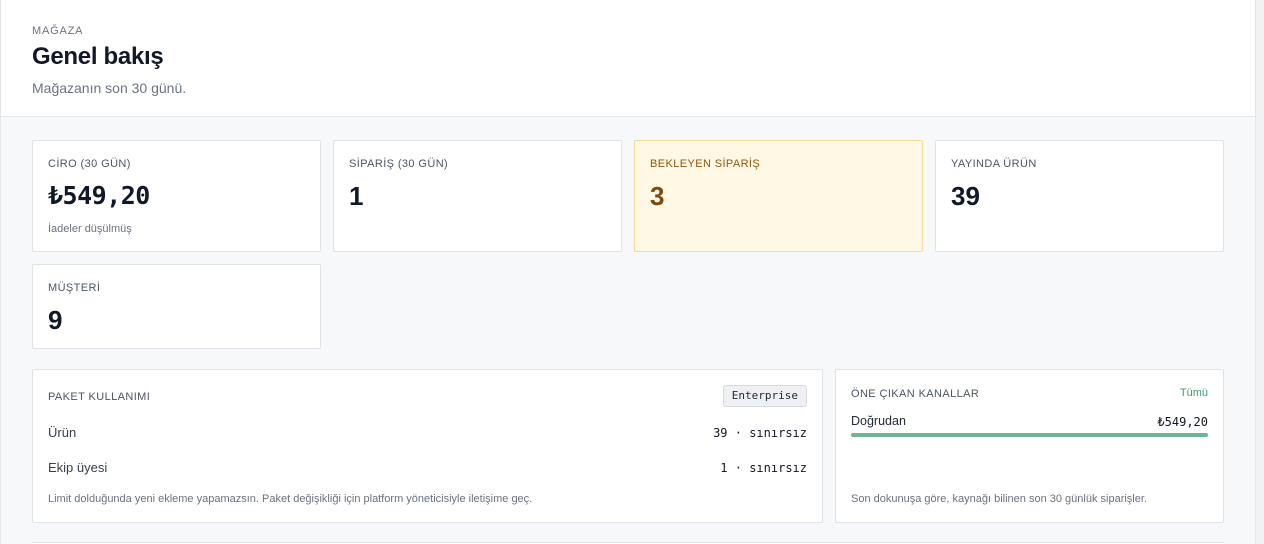 Image resolution: width=1264 pixels, height=544 pixels. I want to click on stat-label: MÜŞTERİ, so click(74, 288).